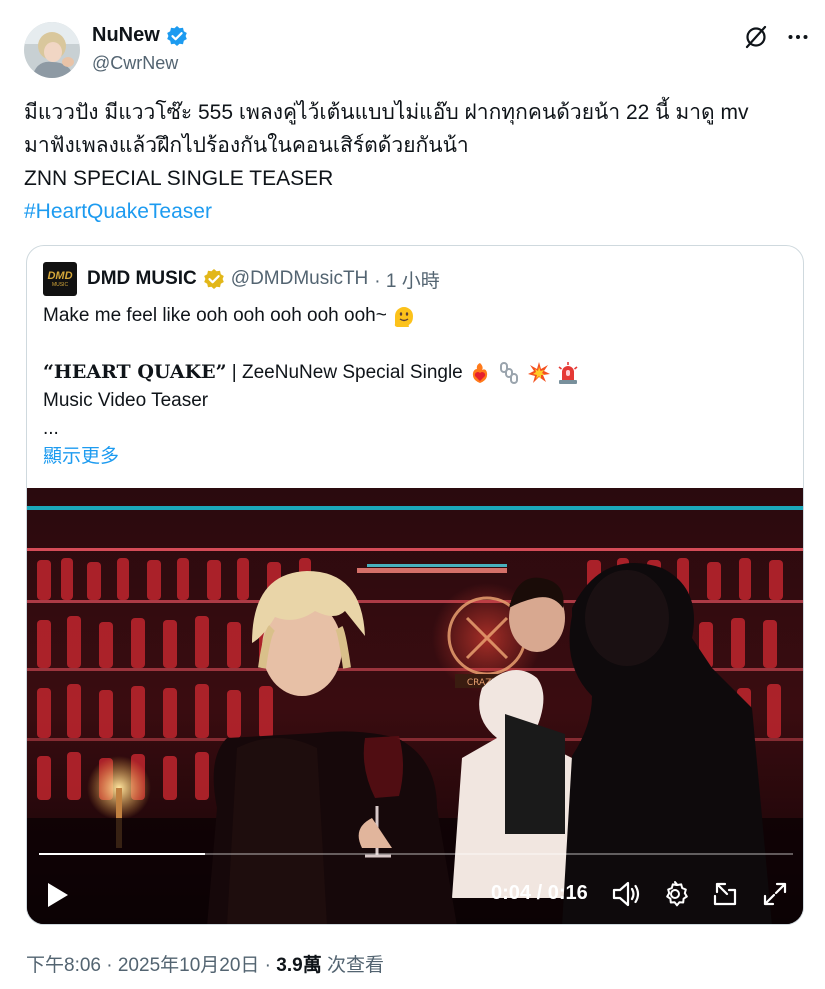 This screenshot has height=989, width=825. Describe the element at coordinates (568, 372) in the screenshot. I see `police-light-emoji-icon` at that location.